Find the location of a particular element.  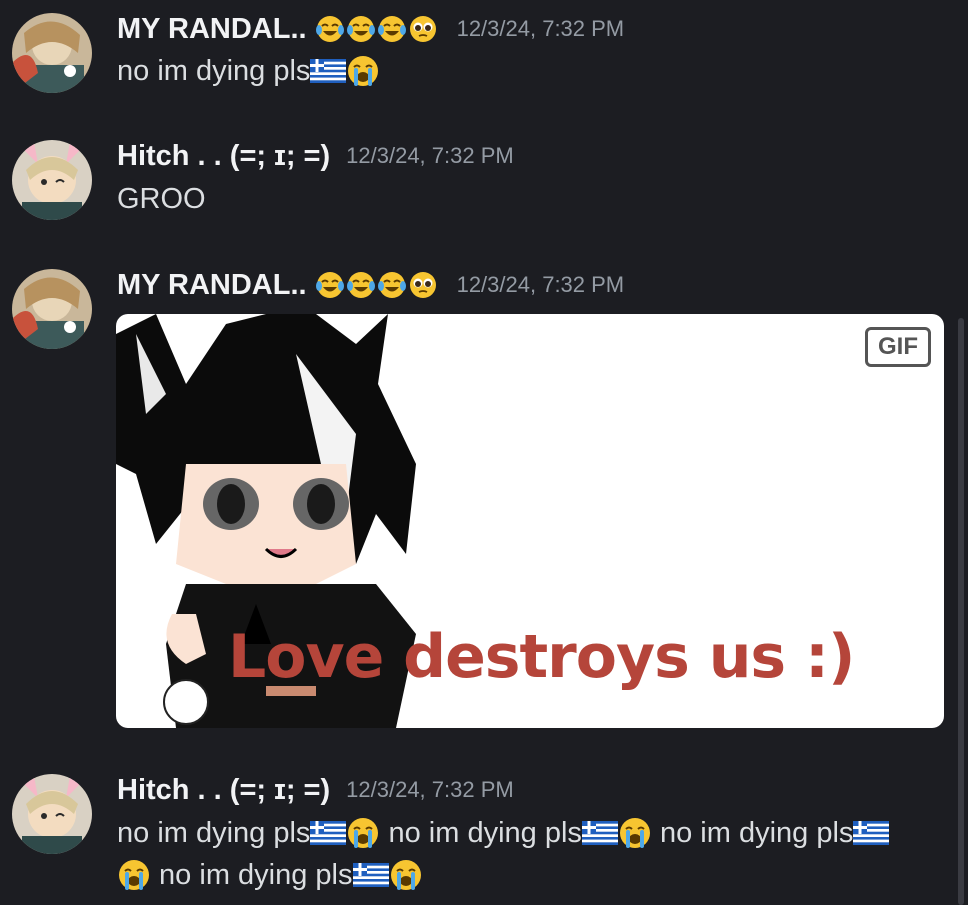

gif-caption: Love destroys us :) is located at coordinates (541, 657).